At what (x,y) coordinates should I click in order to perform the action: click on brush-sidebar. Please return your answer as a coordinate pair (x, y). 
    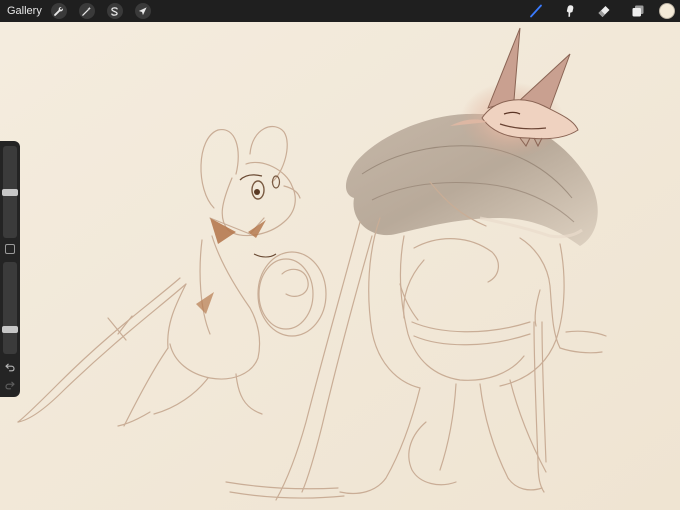
    Looking at the image, I should click on (10, 269).